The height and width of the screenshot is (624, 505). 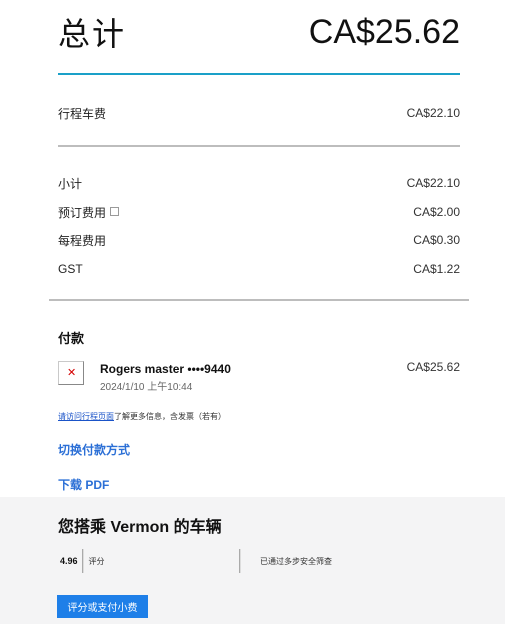 What do you see at coordinates (259, 240) in the screenshot?
I see `per-trip-fee-row: 每程费用 CA$0.30` at bounding box center [259, 240].